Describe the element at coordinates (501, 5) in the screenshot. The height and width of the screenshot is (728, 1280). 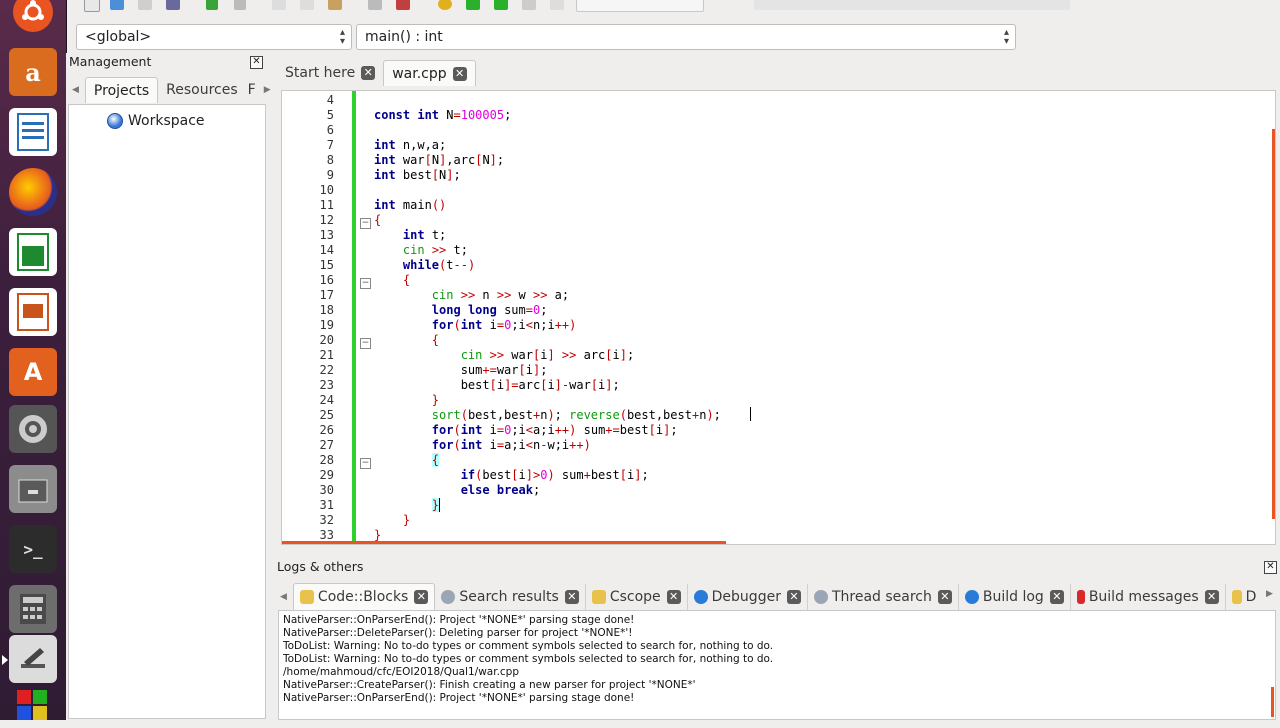
I see `build-run-icon` at that location.